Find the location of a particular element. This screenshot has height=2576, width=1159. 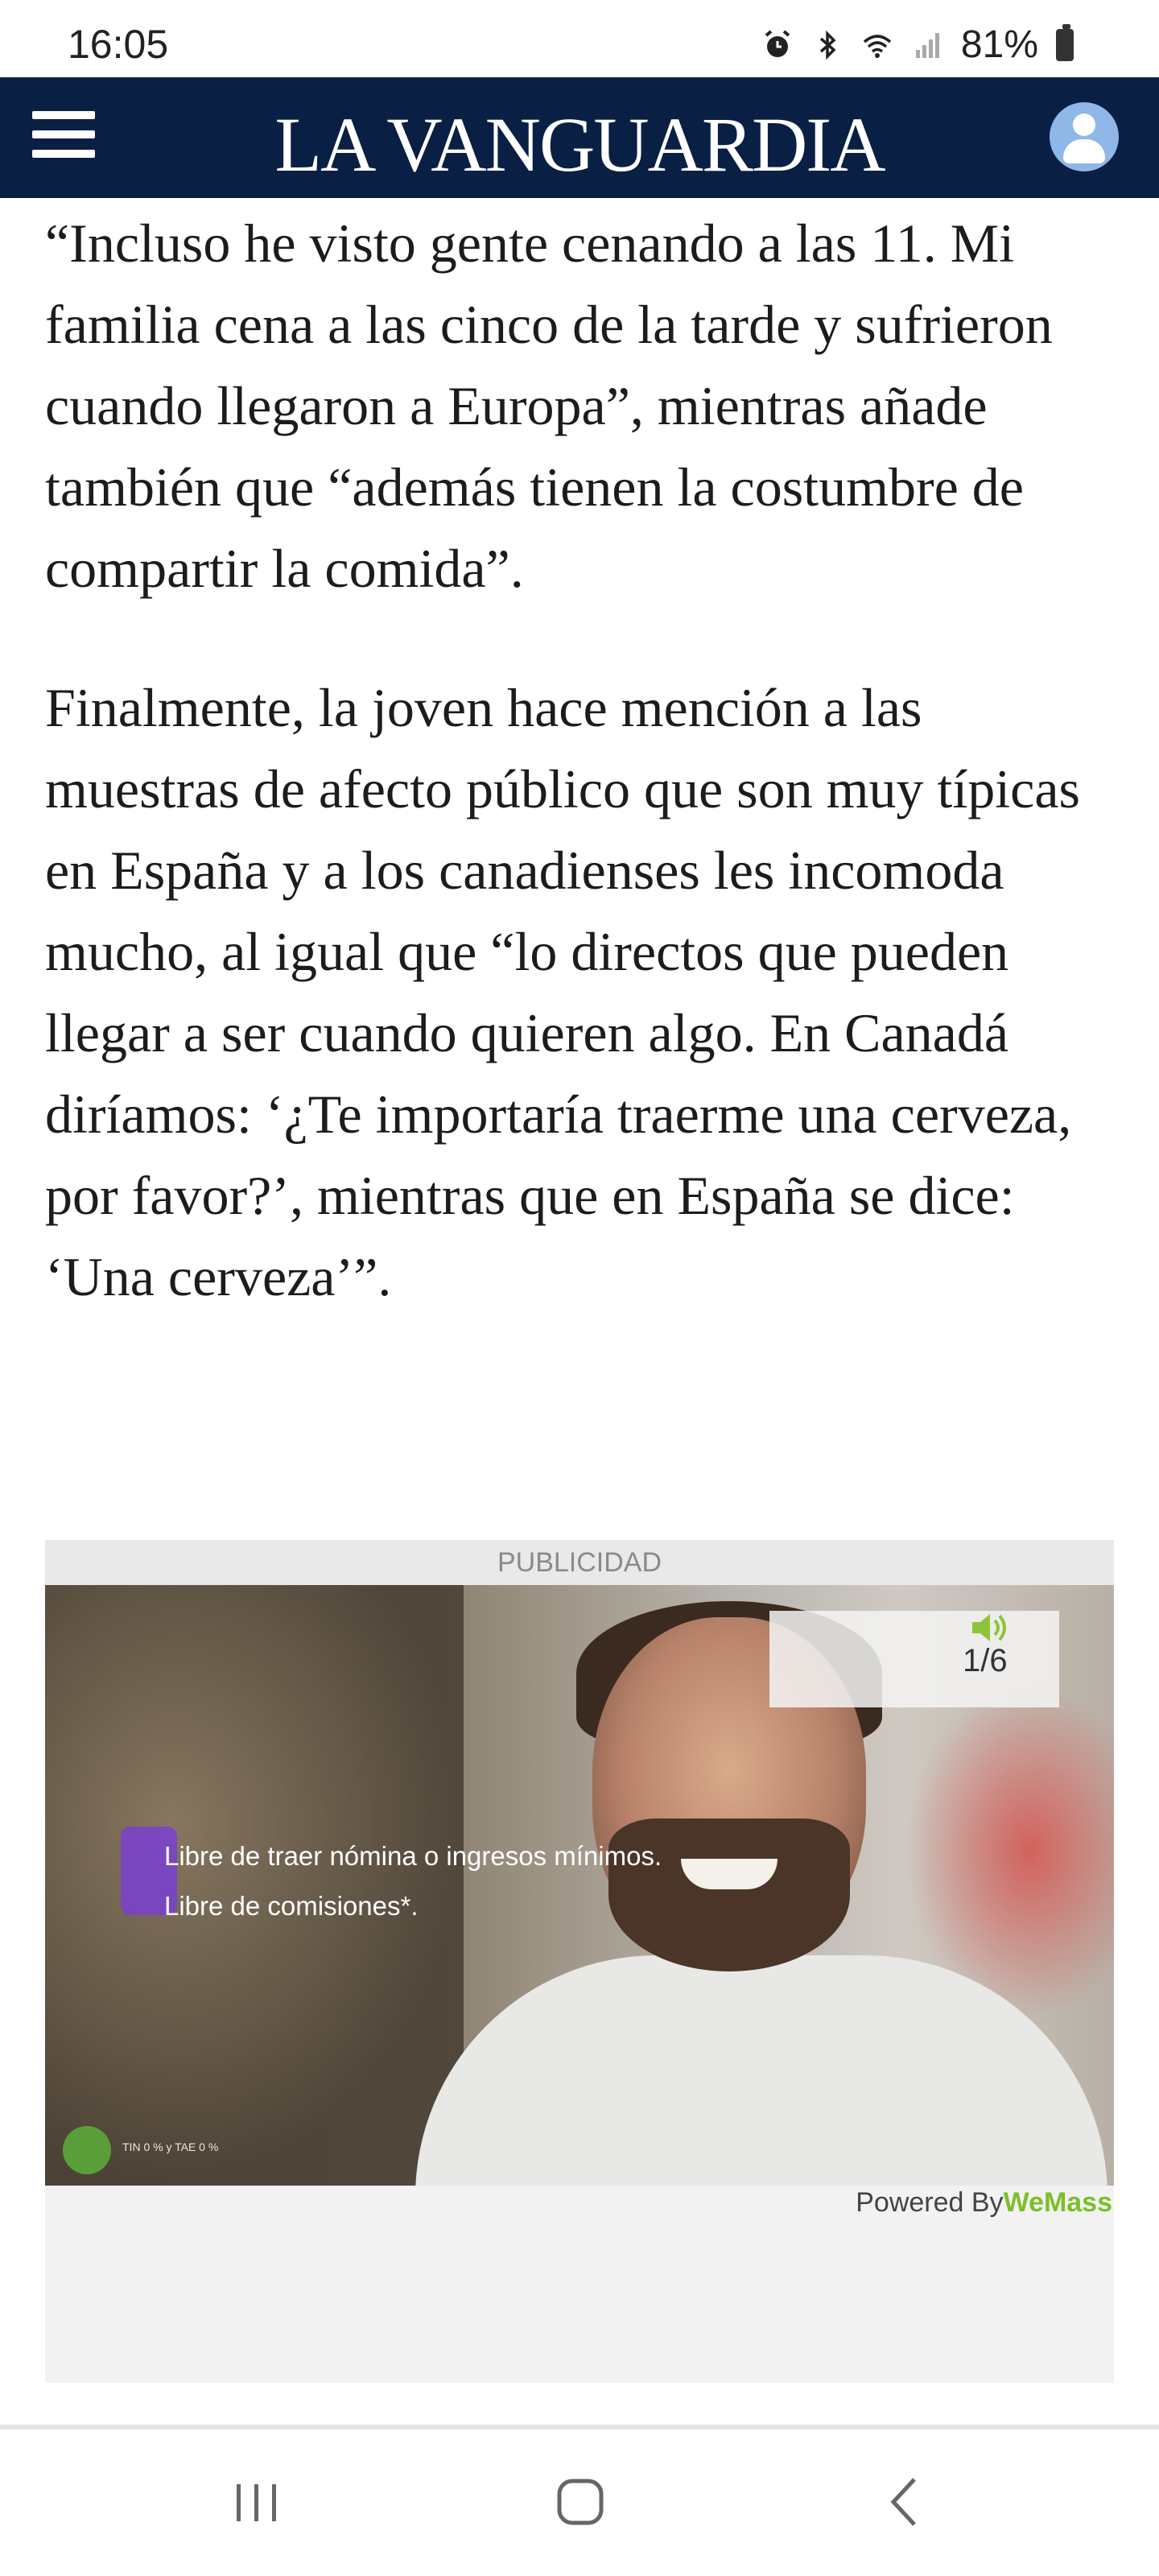

powered-by-link: Powered ByWeMass is located at coordinates (984, 2203).